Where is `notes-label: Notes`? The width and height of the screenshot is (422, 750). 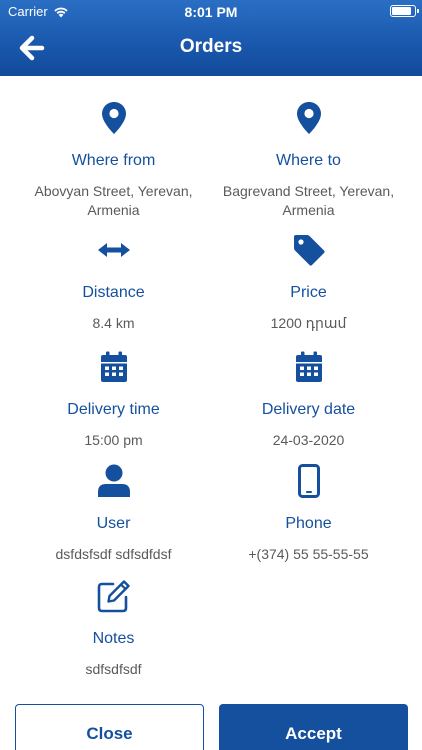
notes-label: Notes is located at coordinates (113, 638).